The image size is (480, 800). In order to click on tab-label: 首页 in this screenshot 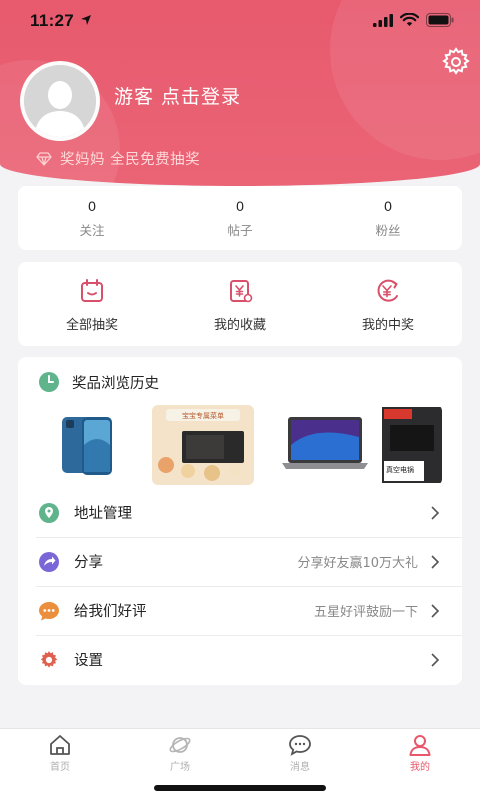, I will do `click(60, 767)`.